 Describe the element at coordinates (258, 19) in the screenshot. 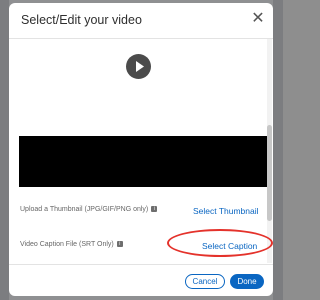

I see `close-icon: ✕` at that location.